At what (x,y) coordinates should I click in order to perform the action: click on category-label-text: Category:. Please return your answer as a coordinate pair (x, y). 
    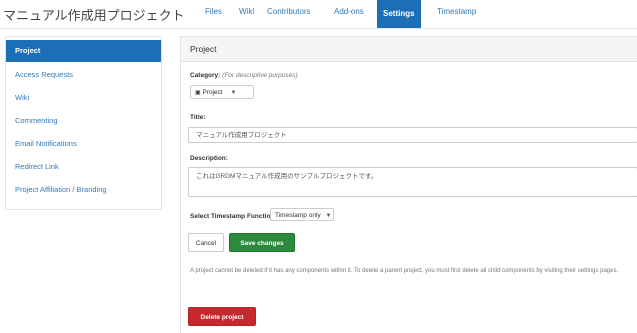
    Looking at the image, I should click on (205, 75).